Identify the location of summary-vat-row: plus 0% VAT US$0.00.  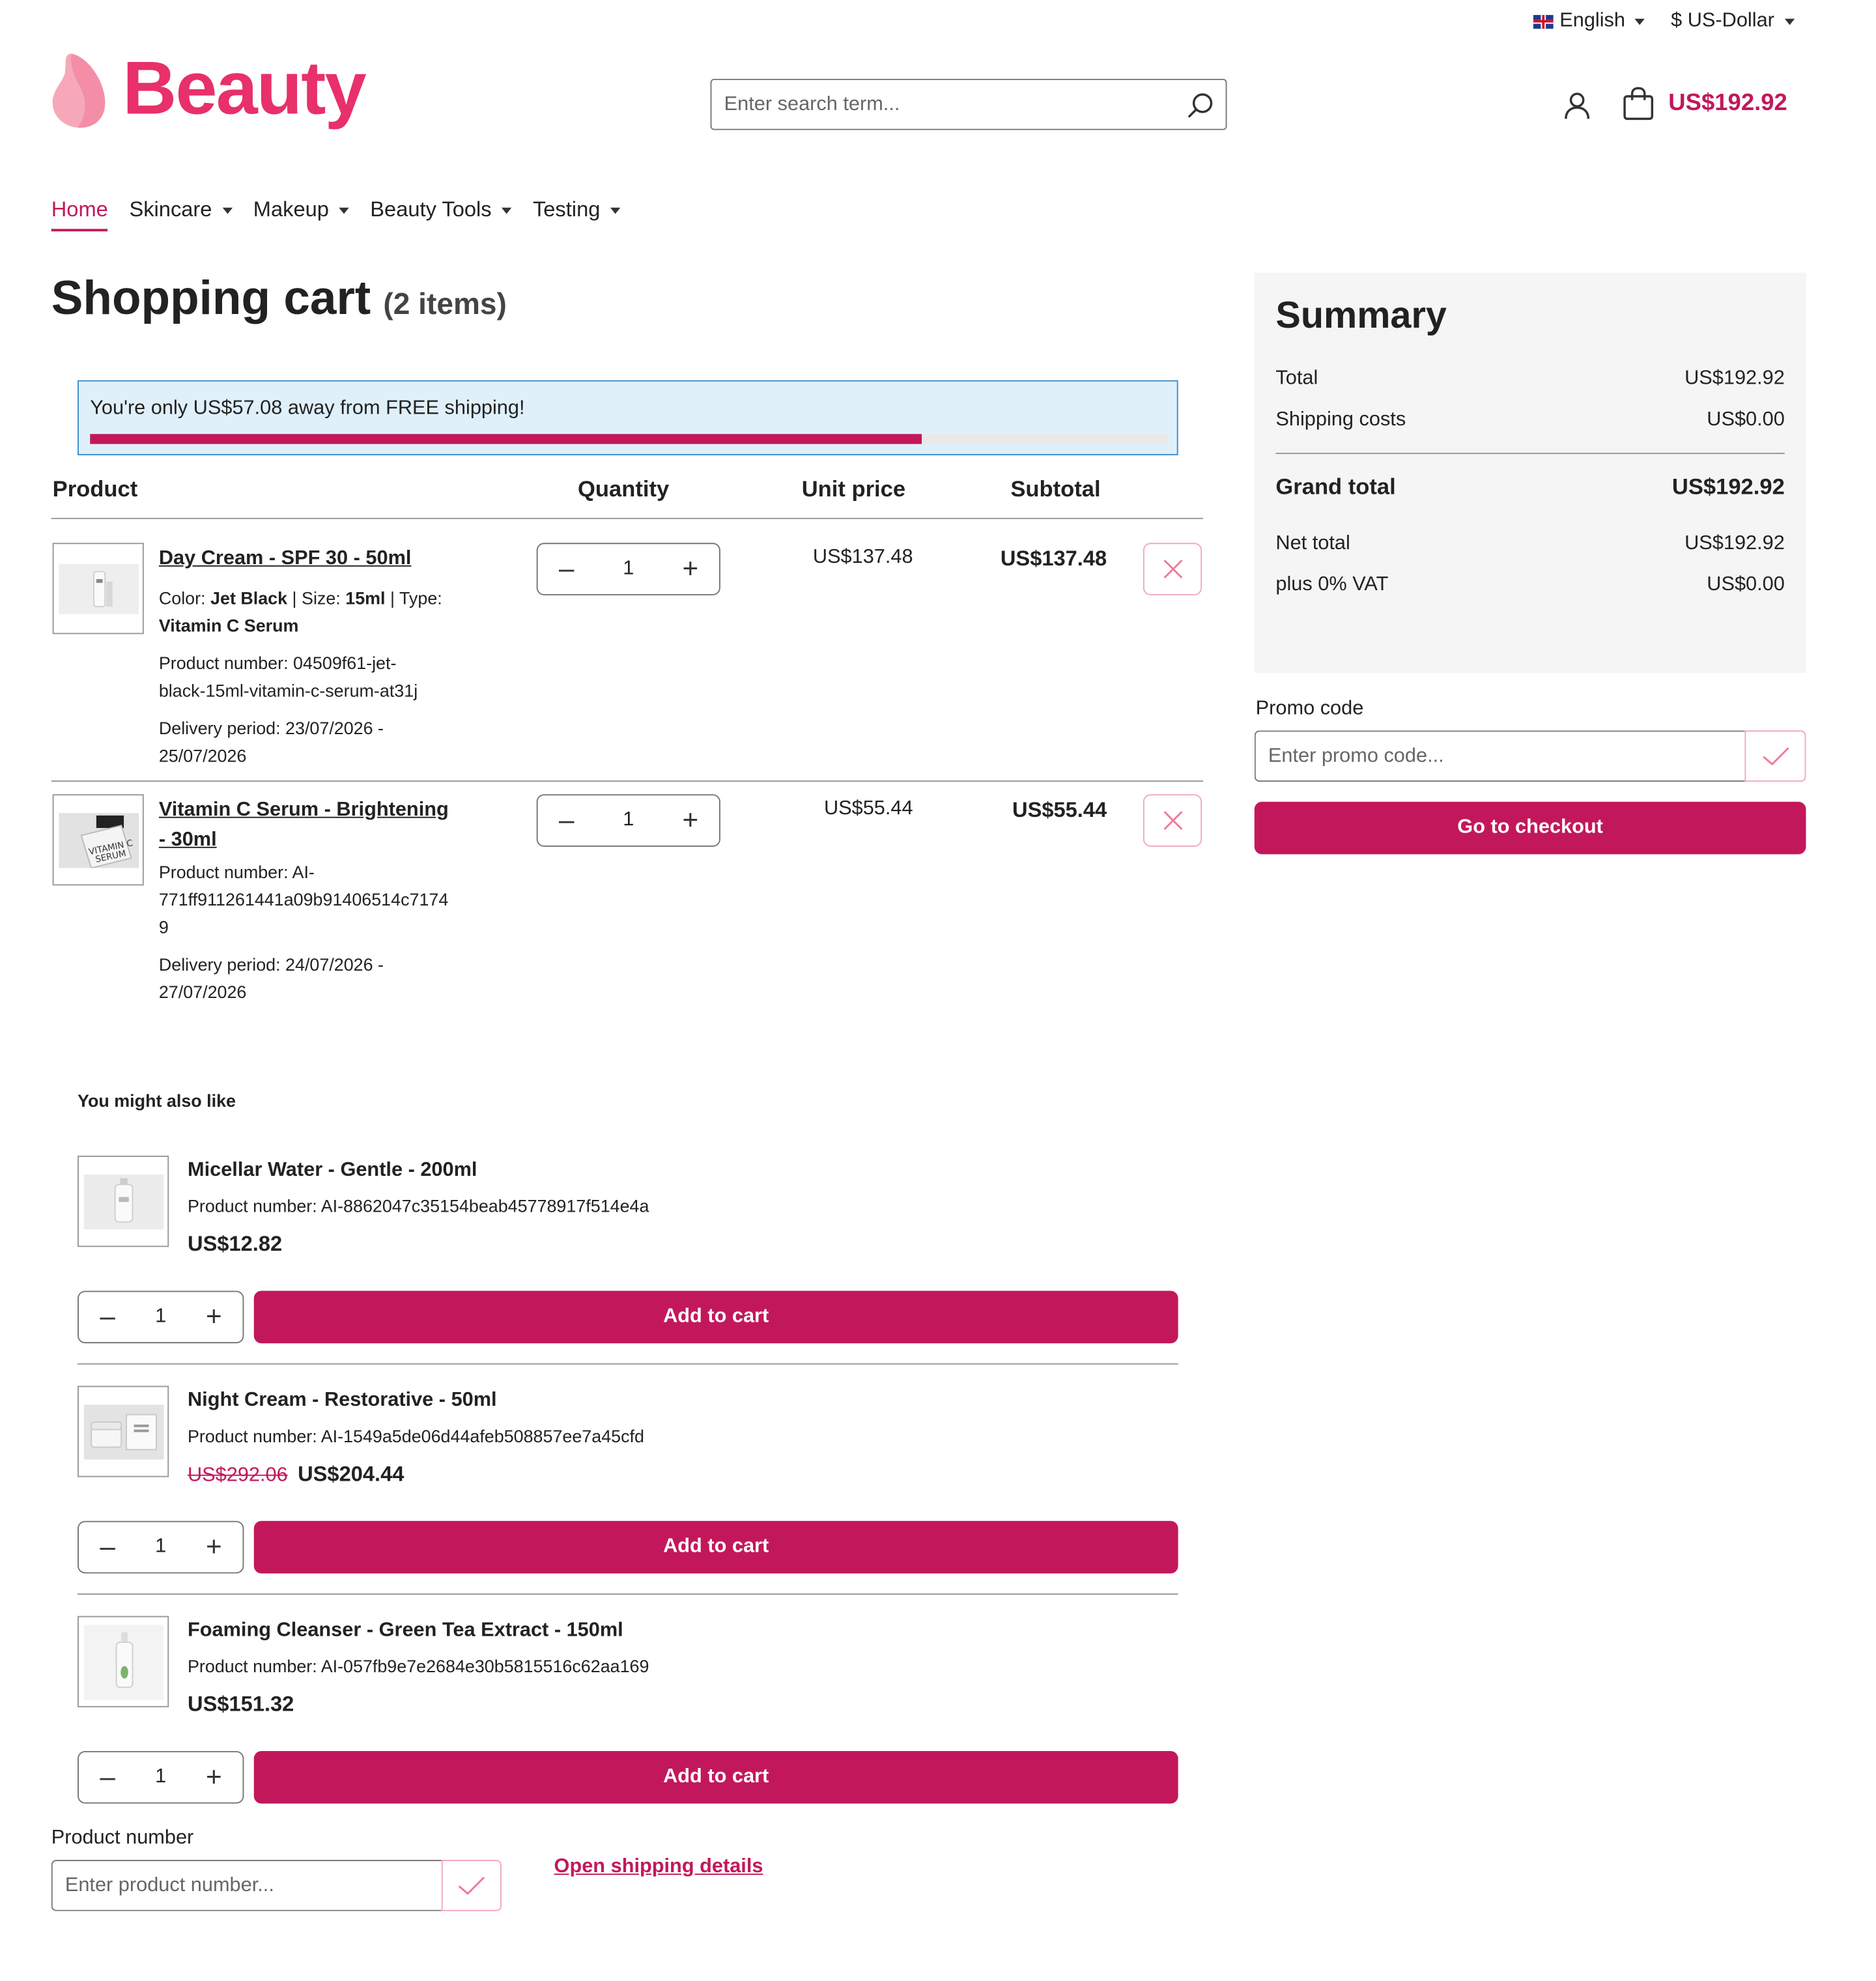
(1530, 584).